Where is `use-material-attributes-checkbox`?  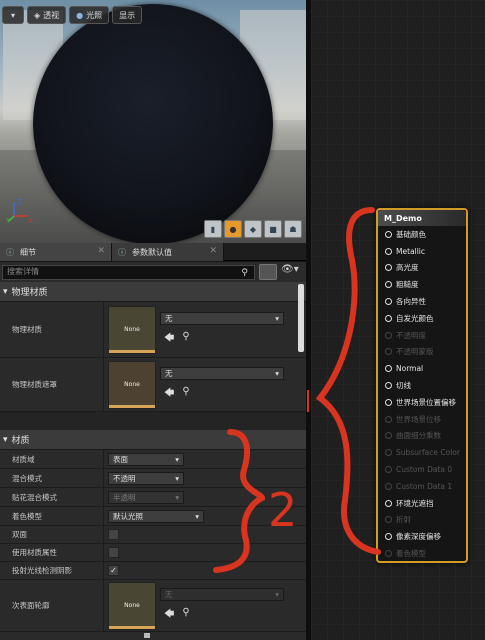 use-material-attributes-checkbox is located at coordinates (113, 552).